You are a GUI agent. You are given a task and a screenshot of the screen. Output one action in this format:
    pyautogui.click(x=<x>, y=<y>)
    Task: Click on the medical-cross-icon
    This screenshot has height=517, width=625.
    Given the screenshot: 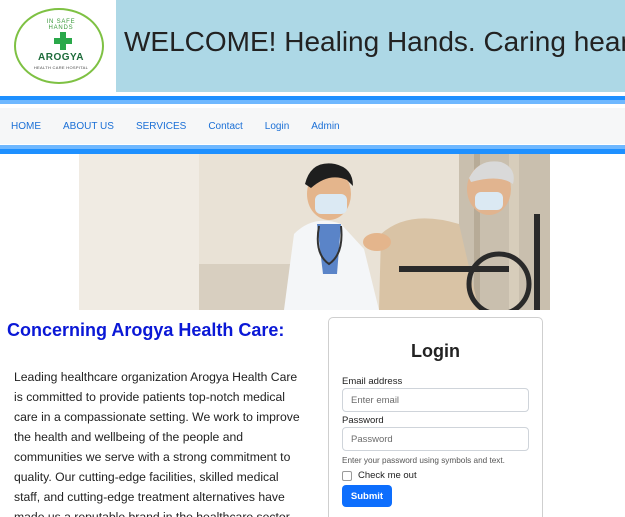 What is the action you would take?
    pyautogui.click(x=63, y=41)
    